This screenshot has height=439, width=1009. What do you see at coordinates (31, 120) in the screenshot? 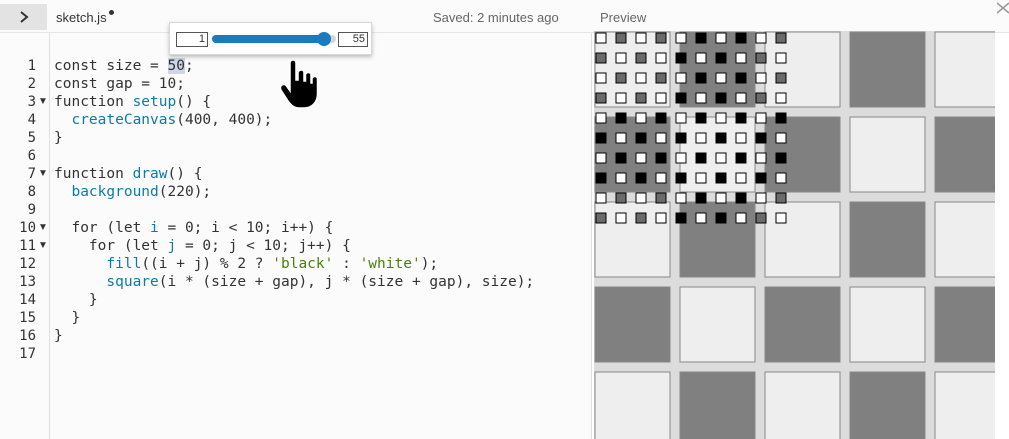
I see `line-number: 4` at bounding box center [31, 120].